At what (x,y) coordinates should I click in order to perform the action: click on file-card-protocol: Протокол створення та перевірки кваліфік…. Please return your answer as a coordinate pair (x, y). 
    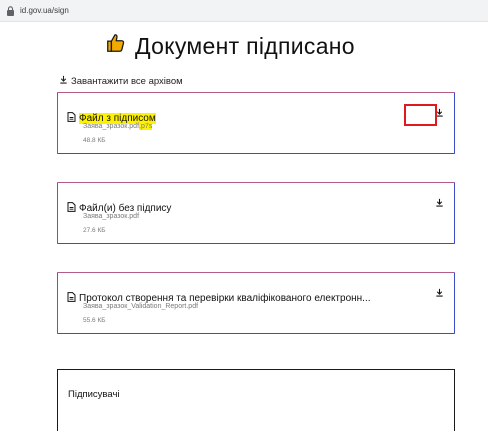
    Looking at the image, I should click on (256, 303).